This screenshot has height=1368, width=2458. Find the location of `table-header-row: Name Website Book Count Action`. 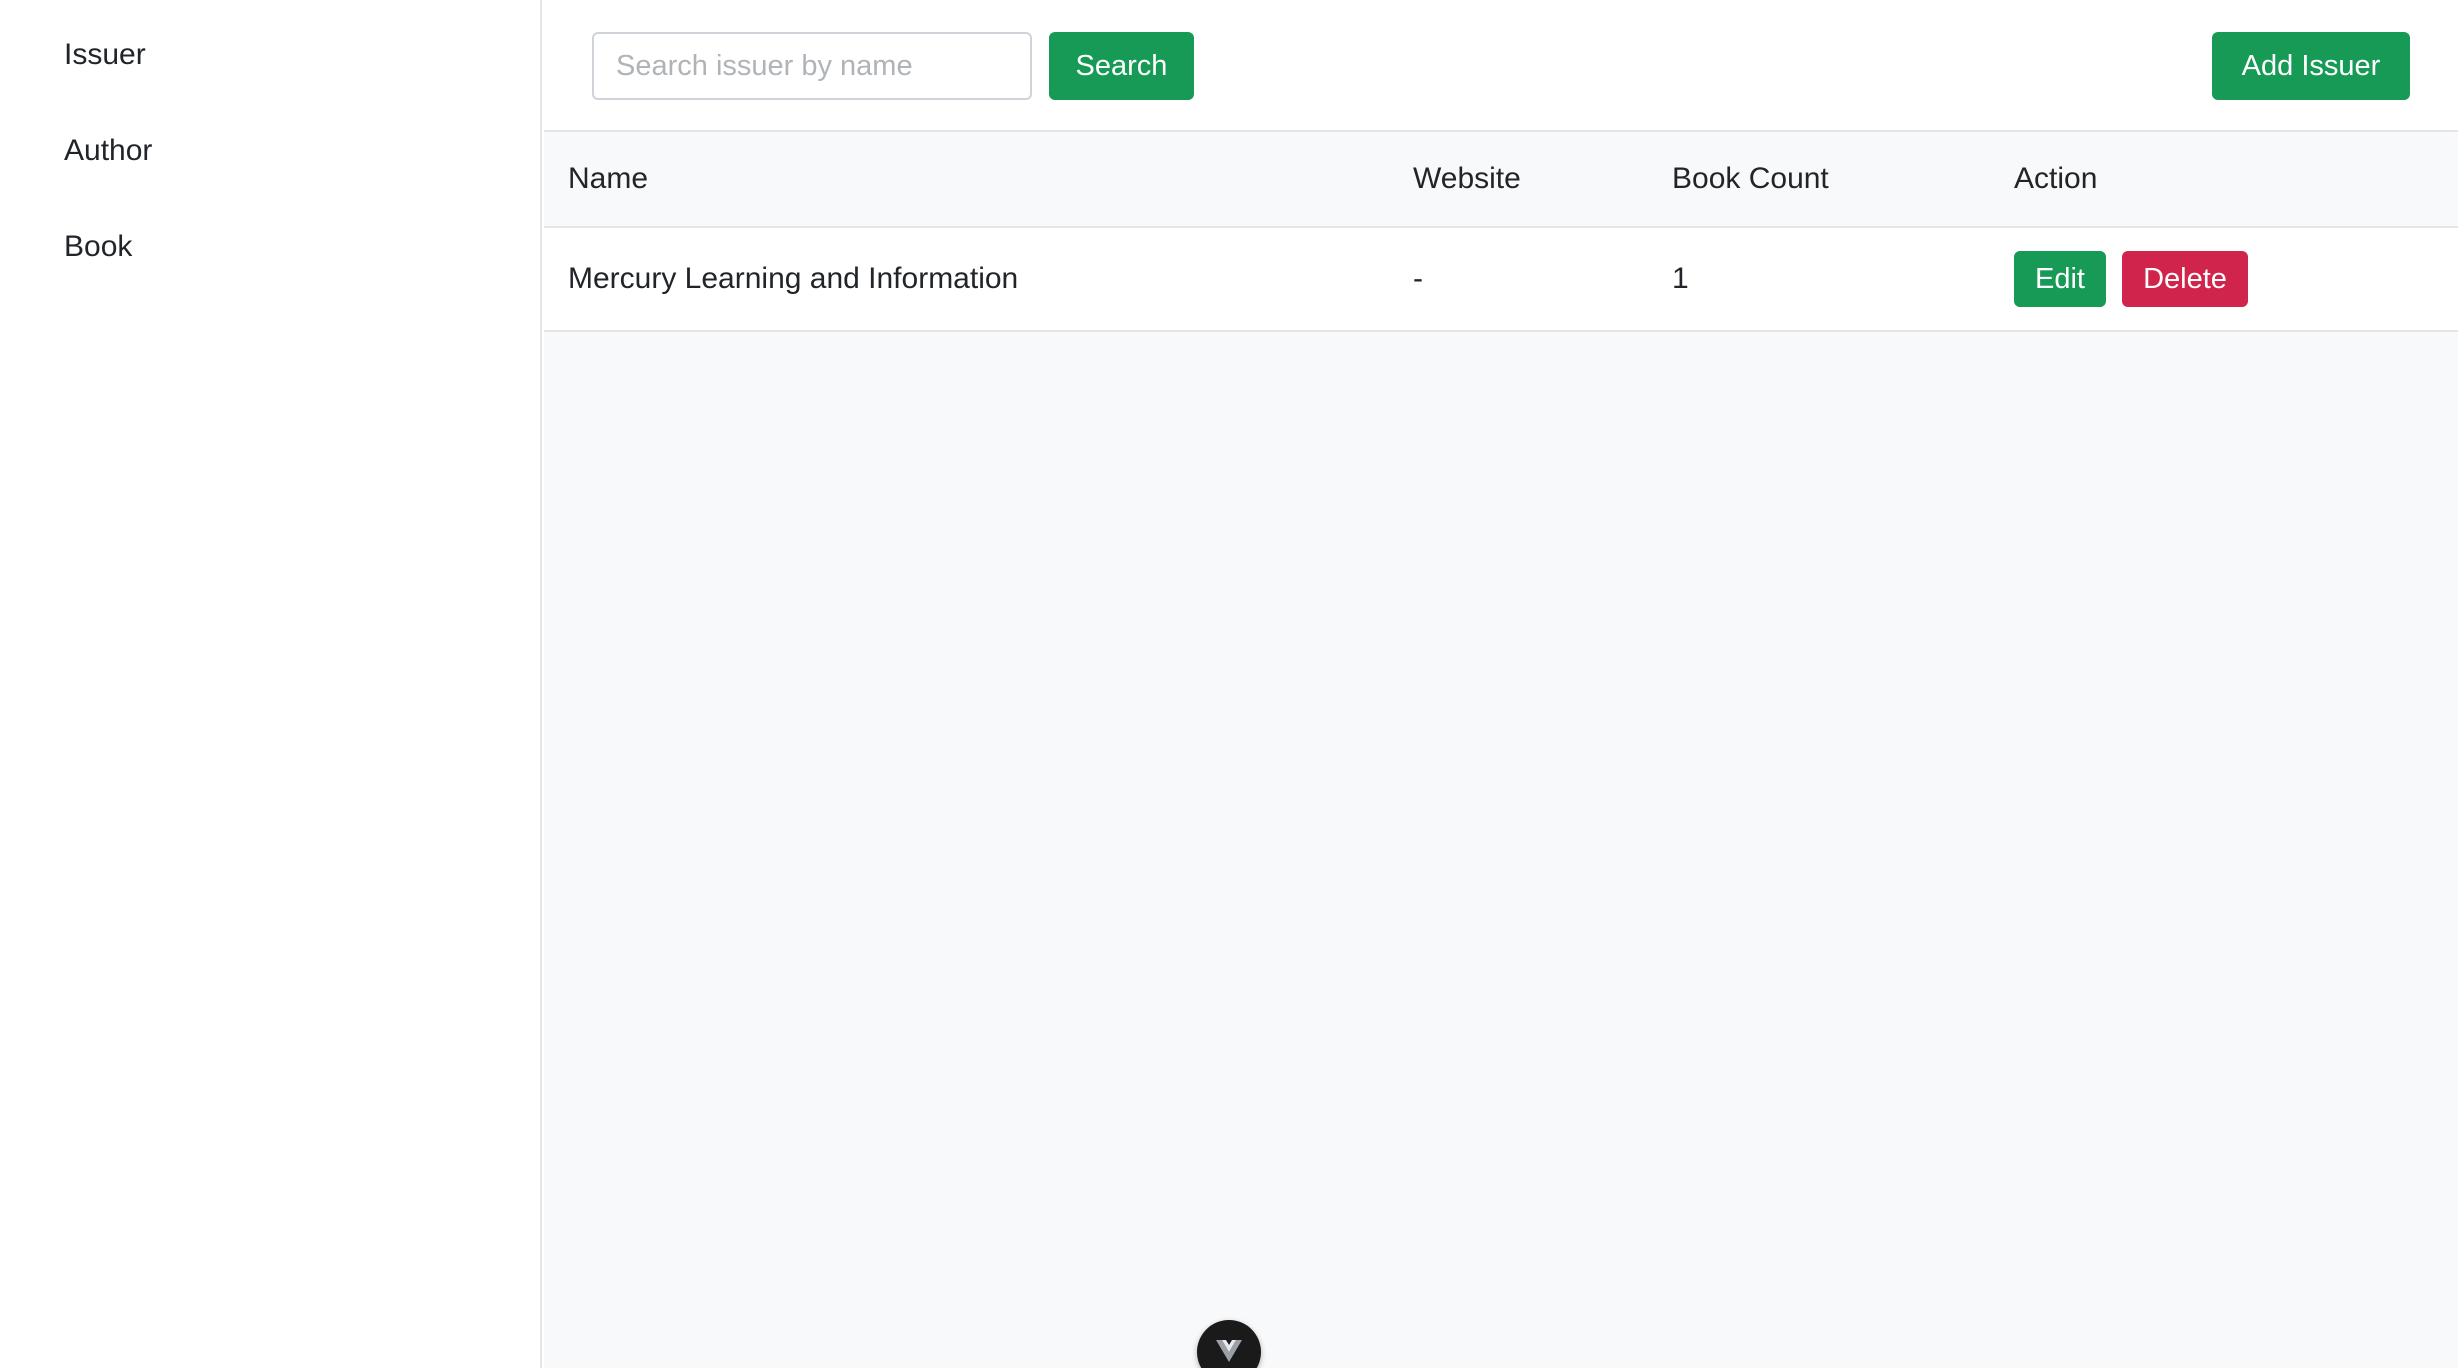

table-header-row: Name Website Book Count Action is located at coordinates (1501, 180).